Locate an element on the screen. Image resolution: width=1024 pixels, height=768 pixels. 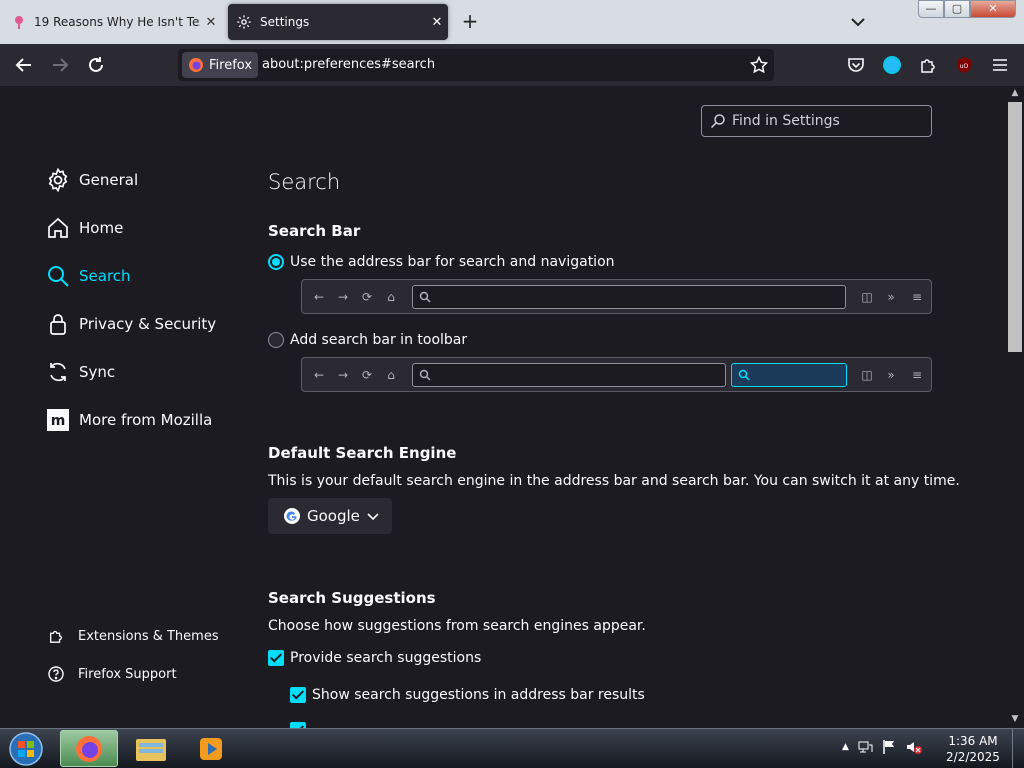
sidebar-item-sync: Sync is located at coordinates (80, 372).